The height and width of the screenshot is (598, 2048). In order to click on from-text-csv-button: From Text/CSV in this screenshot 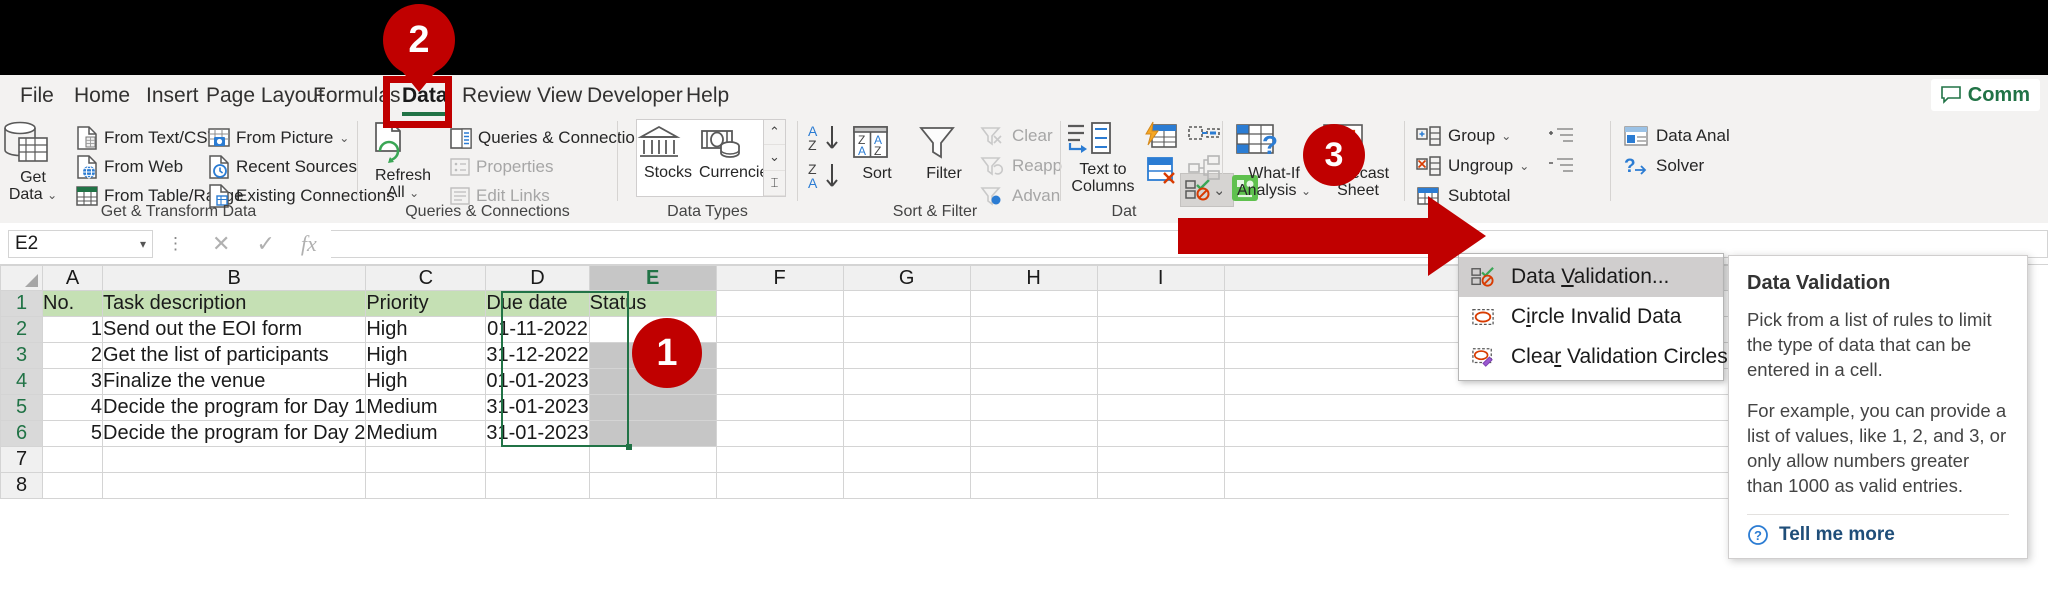, I will do `click(147, 138)`.